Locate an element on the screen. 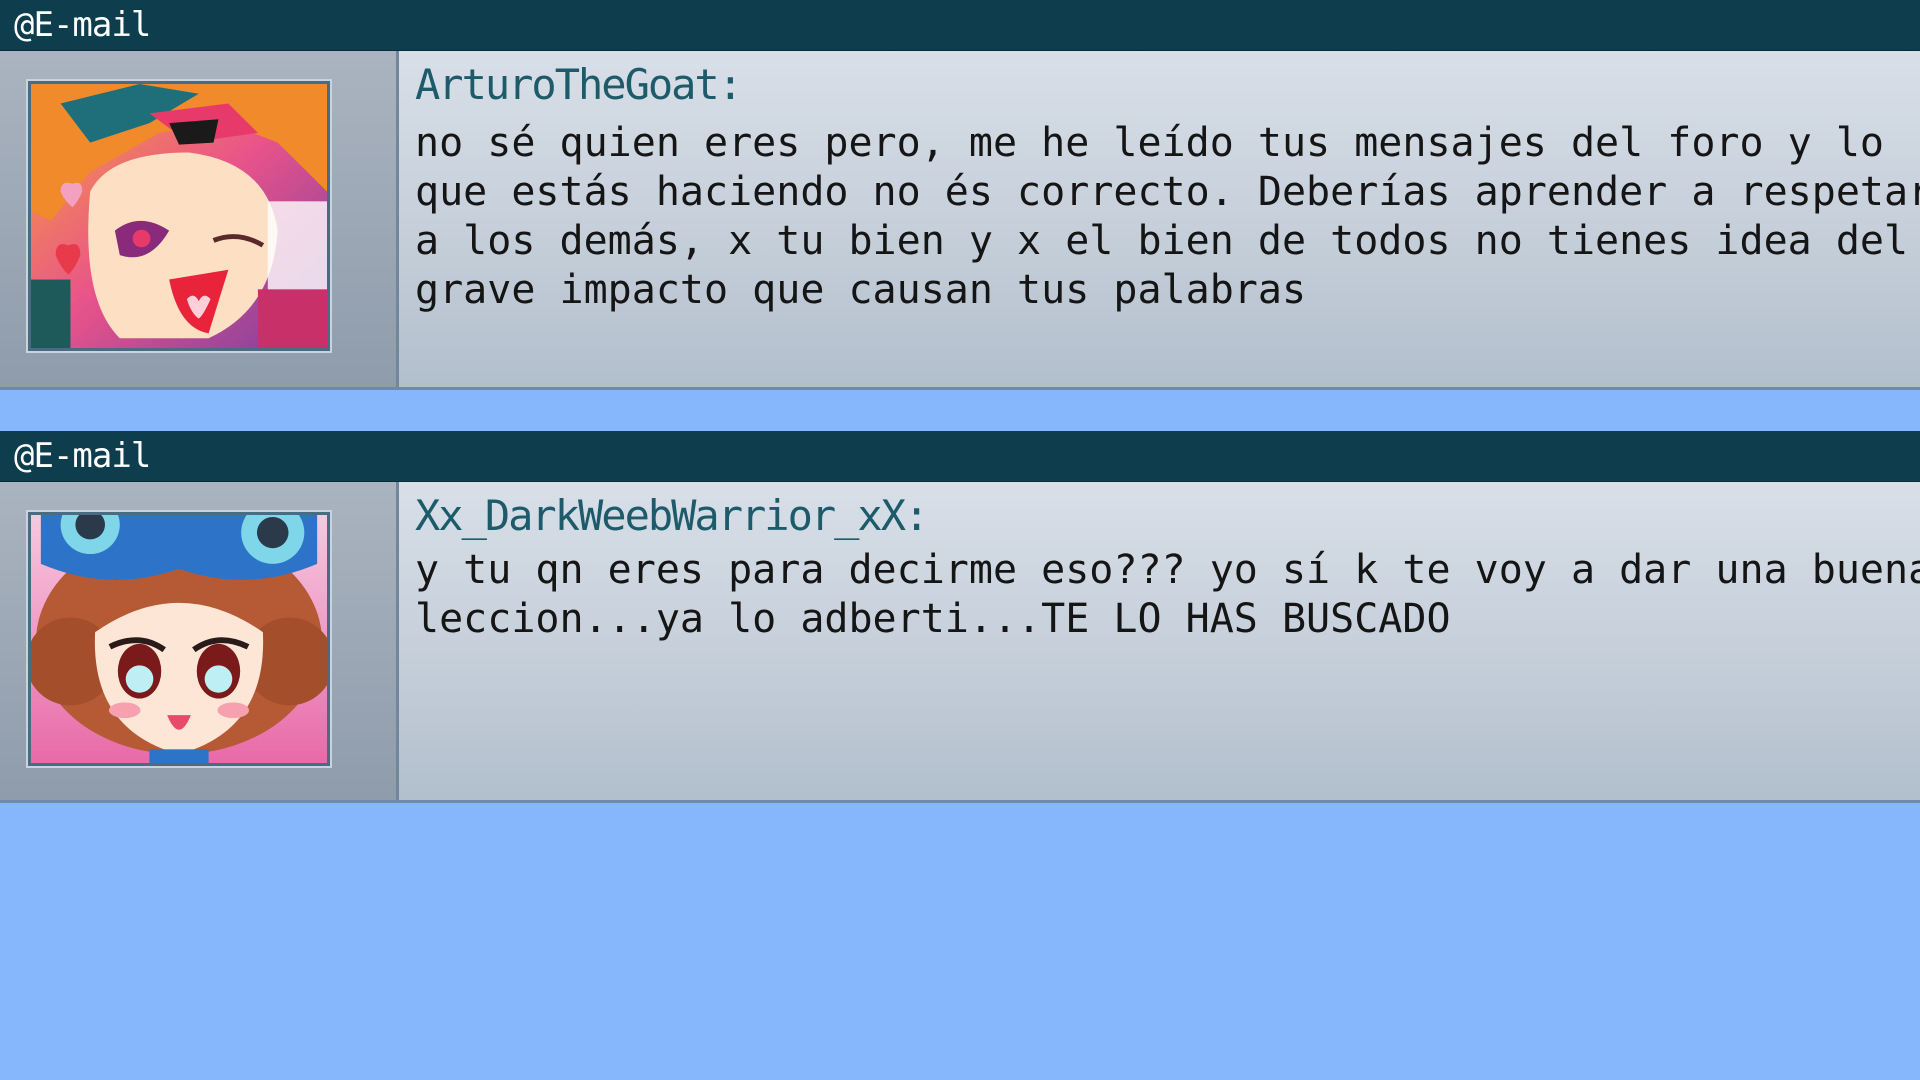 The image size is (1920, 1080). anime-girl-blue-bow-avatar-icon is located at coordinates (179, 639).